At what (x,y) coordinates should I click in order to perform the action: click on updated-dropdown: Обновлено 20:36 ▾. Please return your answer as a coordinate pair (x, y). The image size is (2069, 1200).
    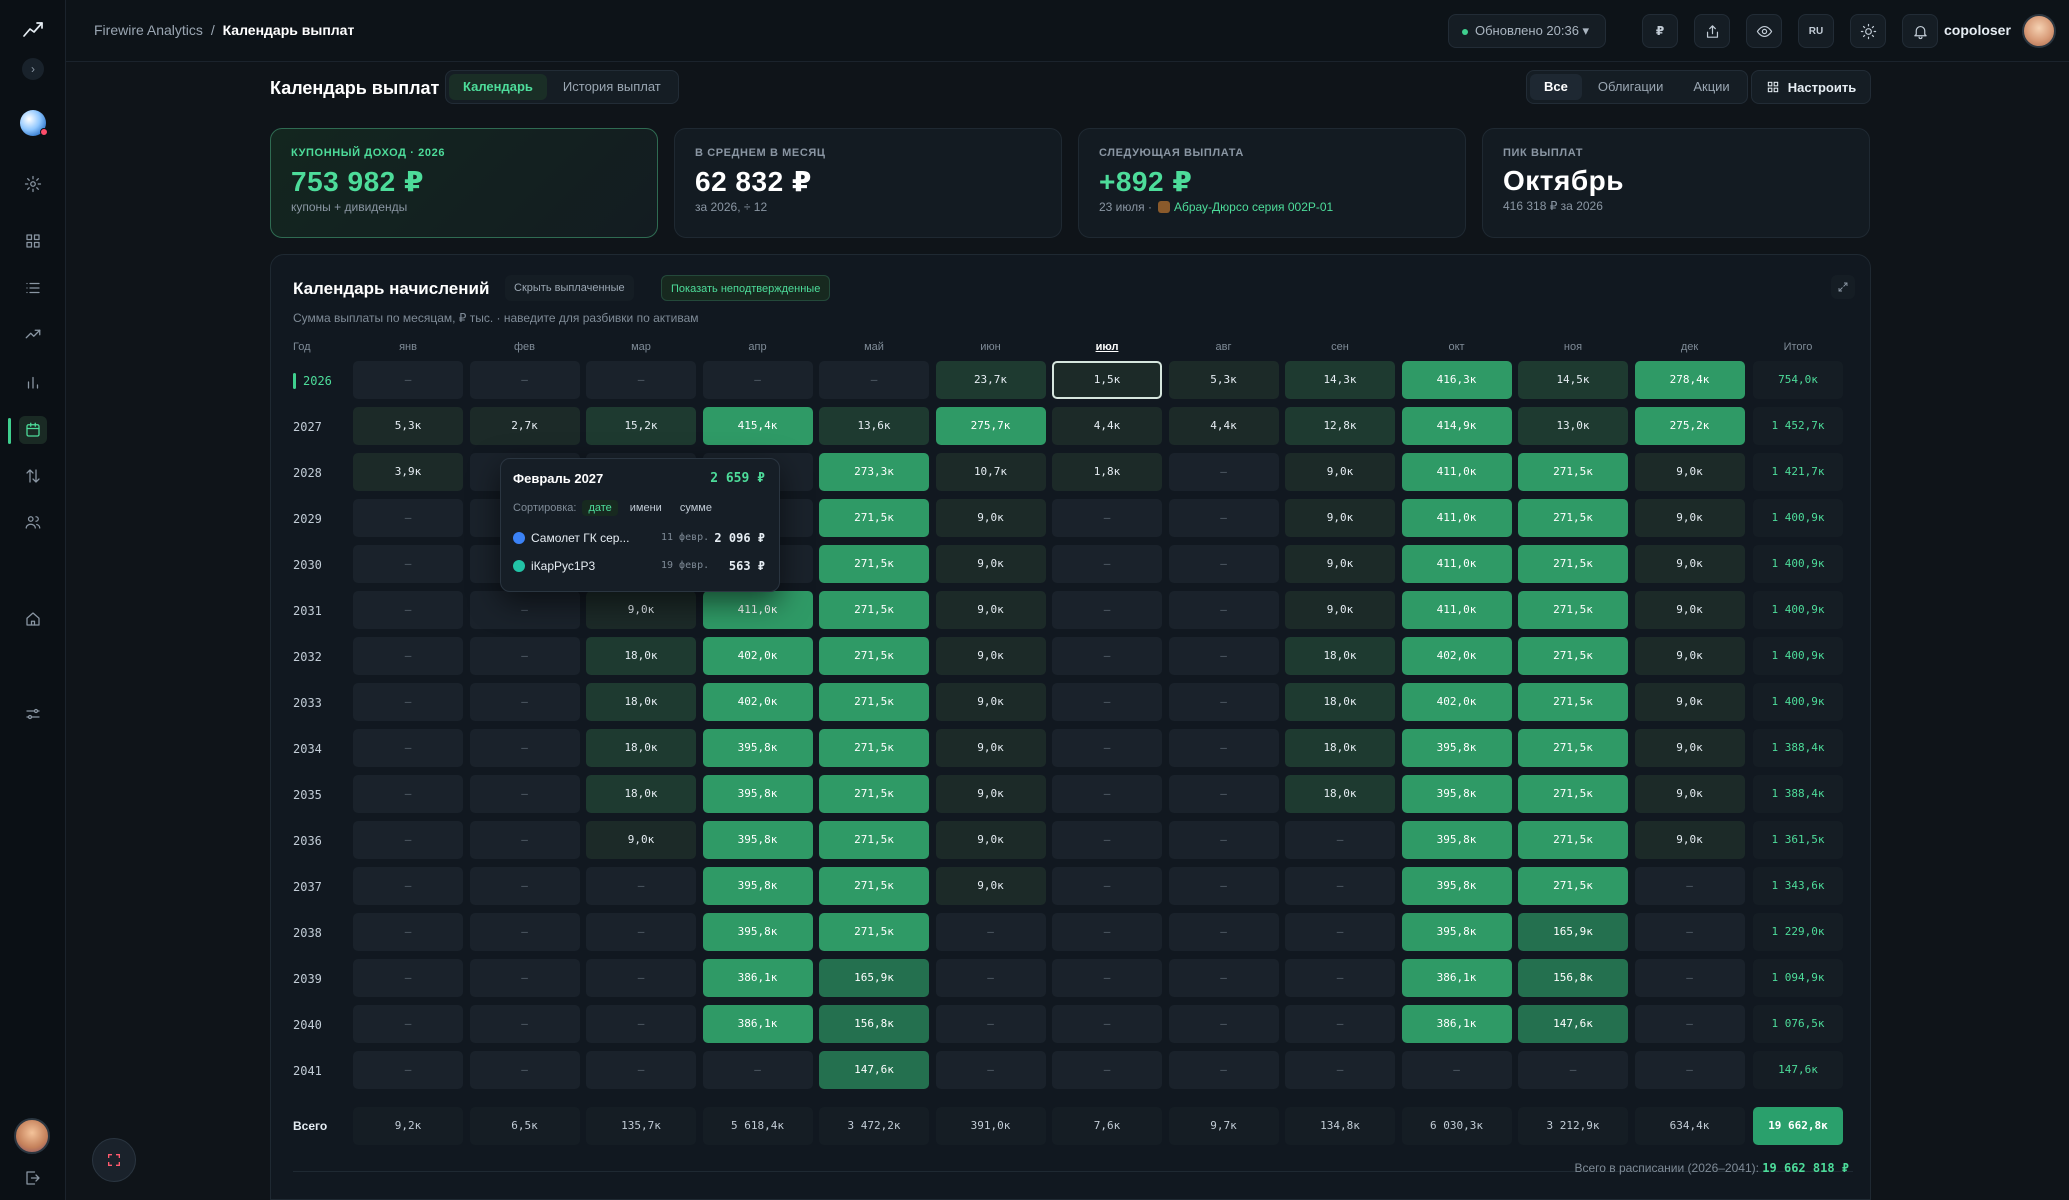
    Looking at the image, I should click on (1527, 31).